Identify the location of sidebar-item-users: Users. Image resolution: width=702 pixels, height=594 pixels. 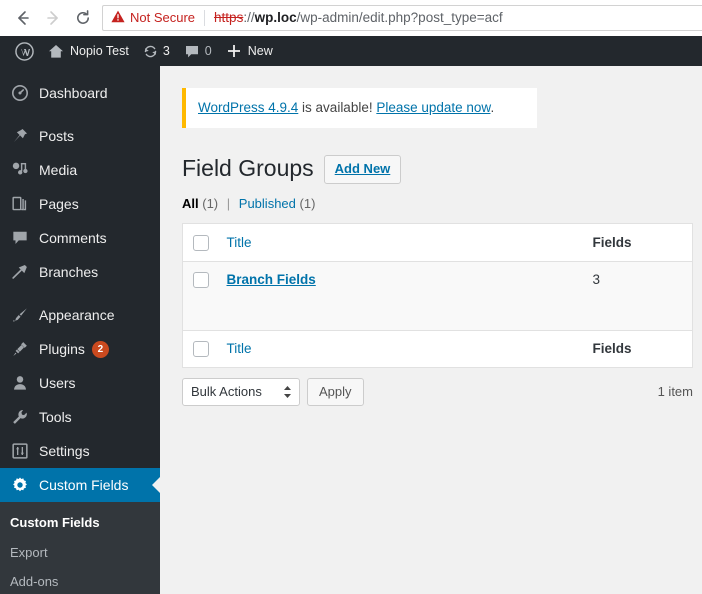
(80, 383).